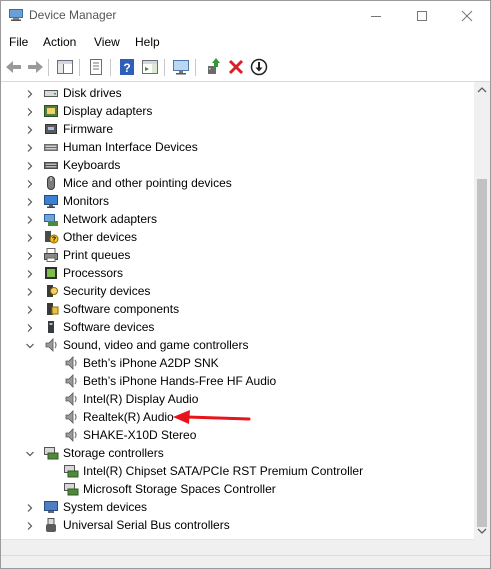  I want to click on tree-category-processors: Processors, so click(237, 273).